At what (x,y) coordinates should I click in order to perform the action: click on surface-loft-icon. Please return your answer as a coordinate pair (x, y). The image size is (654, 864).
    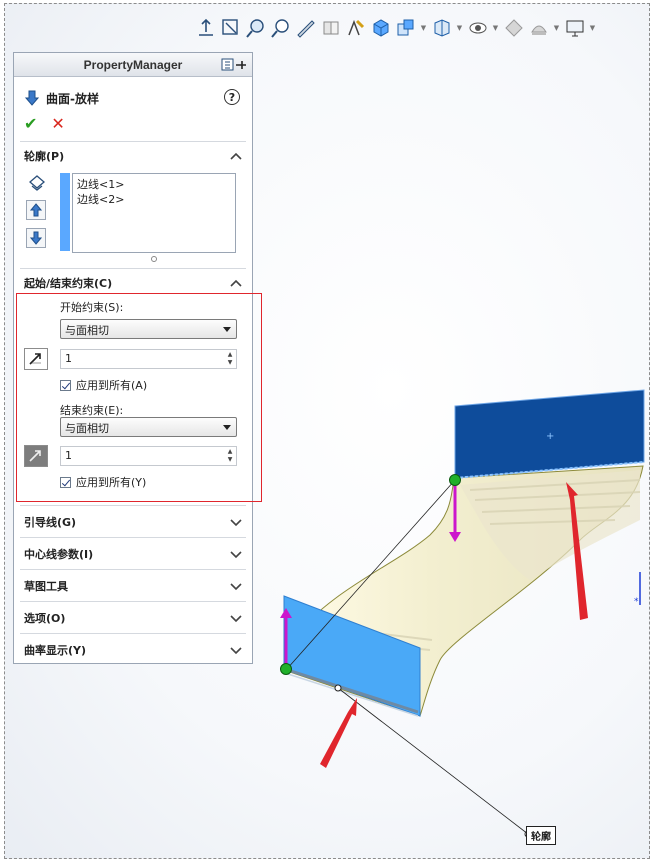
    Looking at the image, I should click on (32, 98).